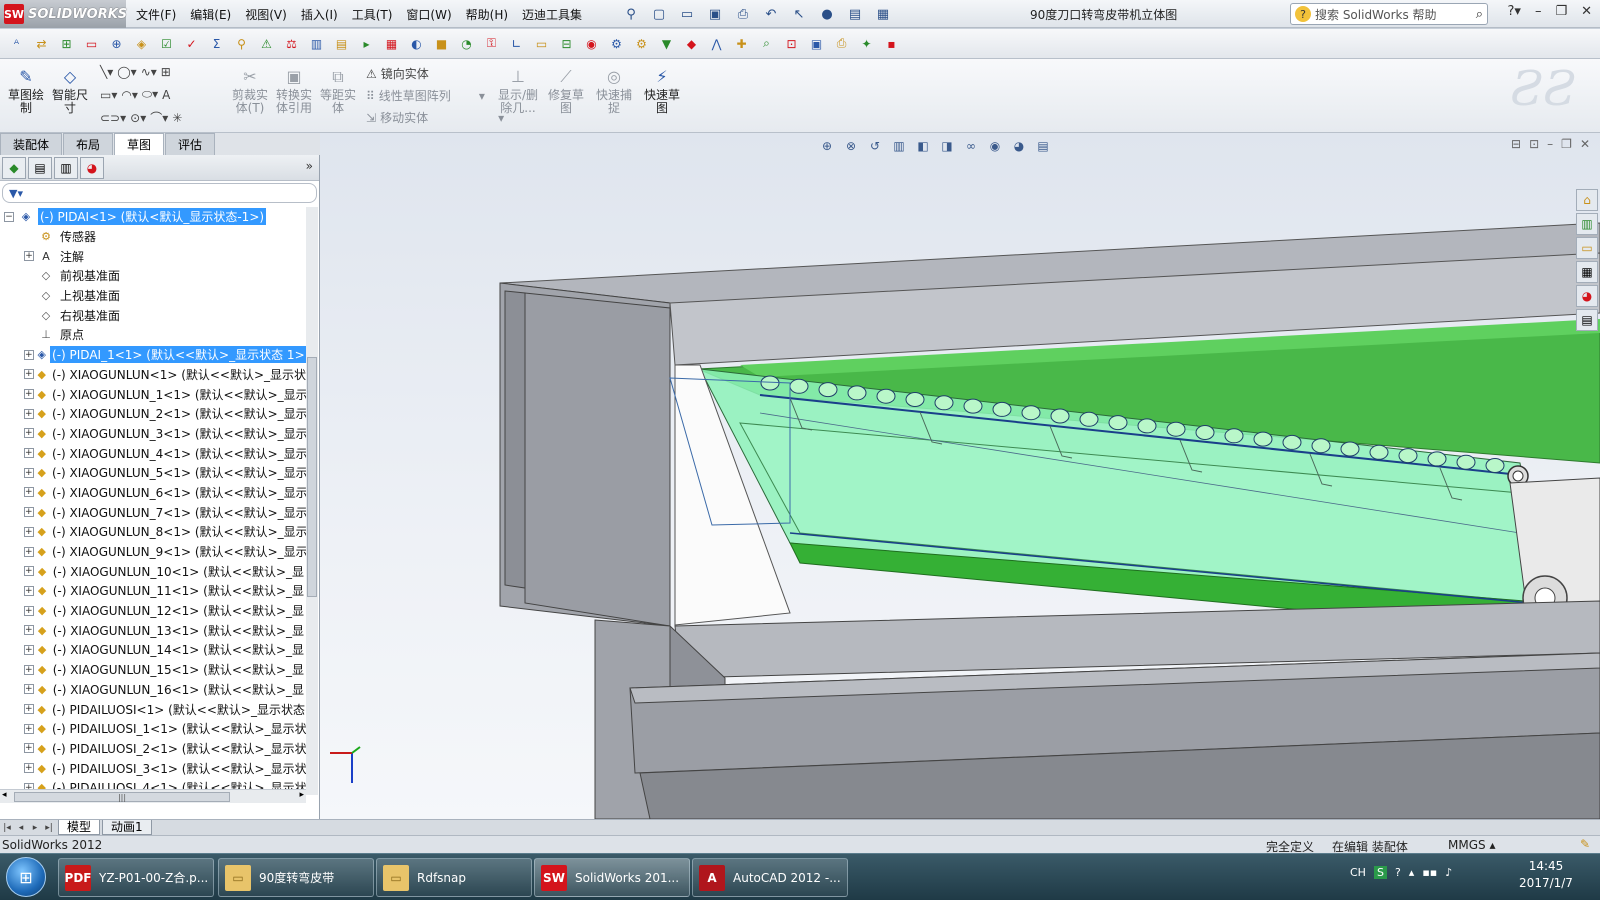 Image resolution: width=1600 pixels, height=900 pixels. Describe the element at coordinates (153, 237) in the screenshot. I see `tree-item: ⚙ 传感器` at that location.